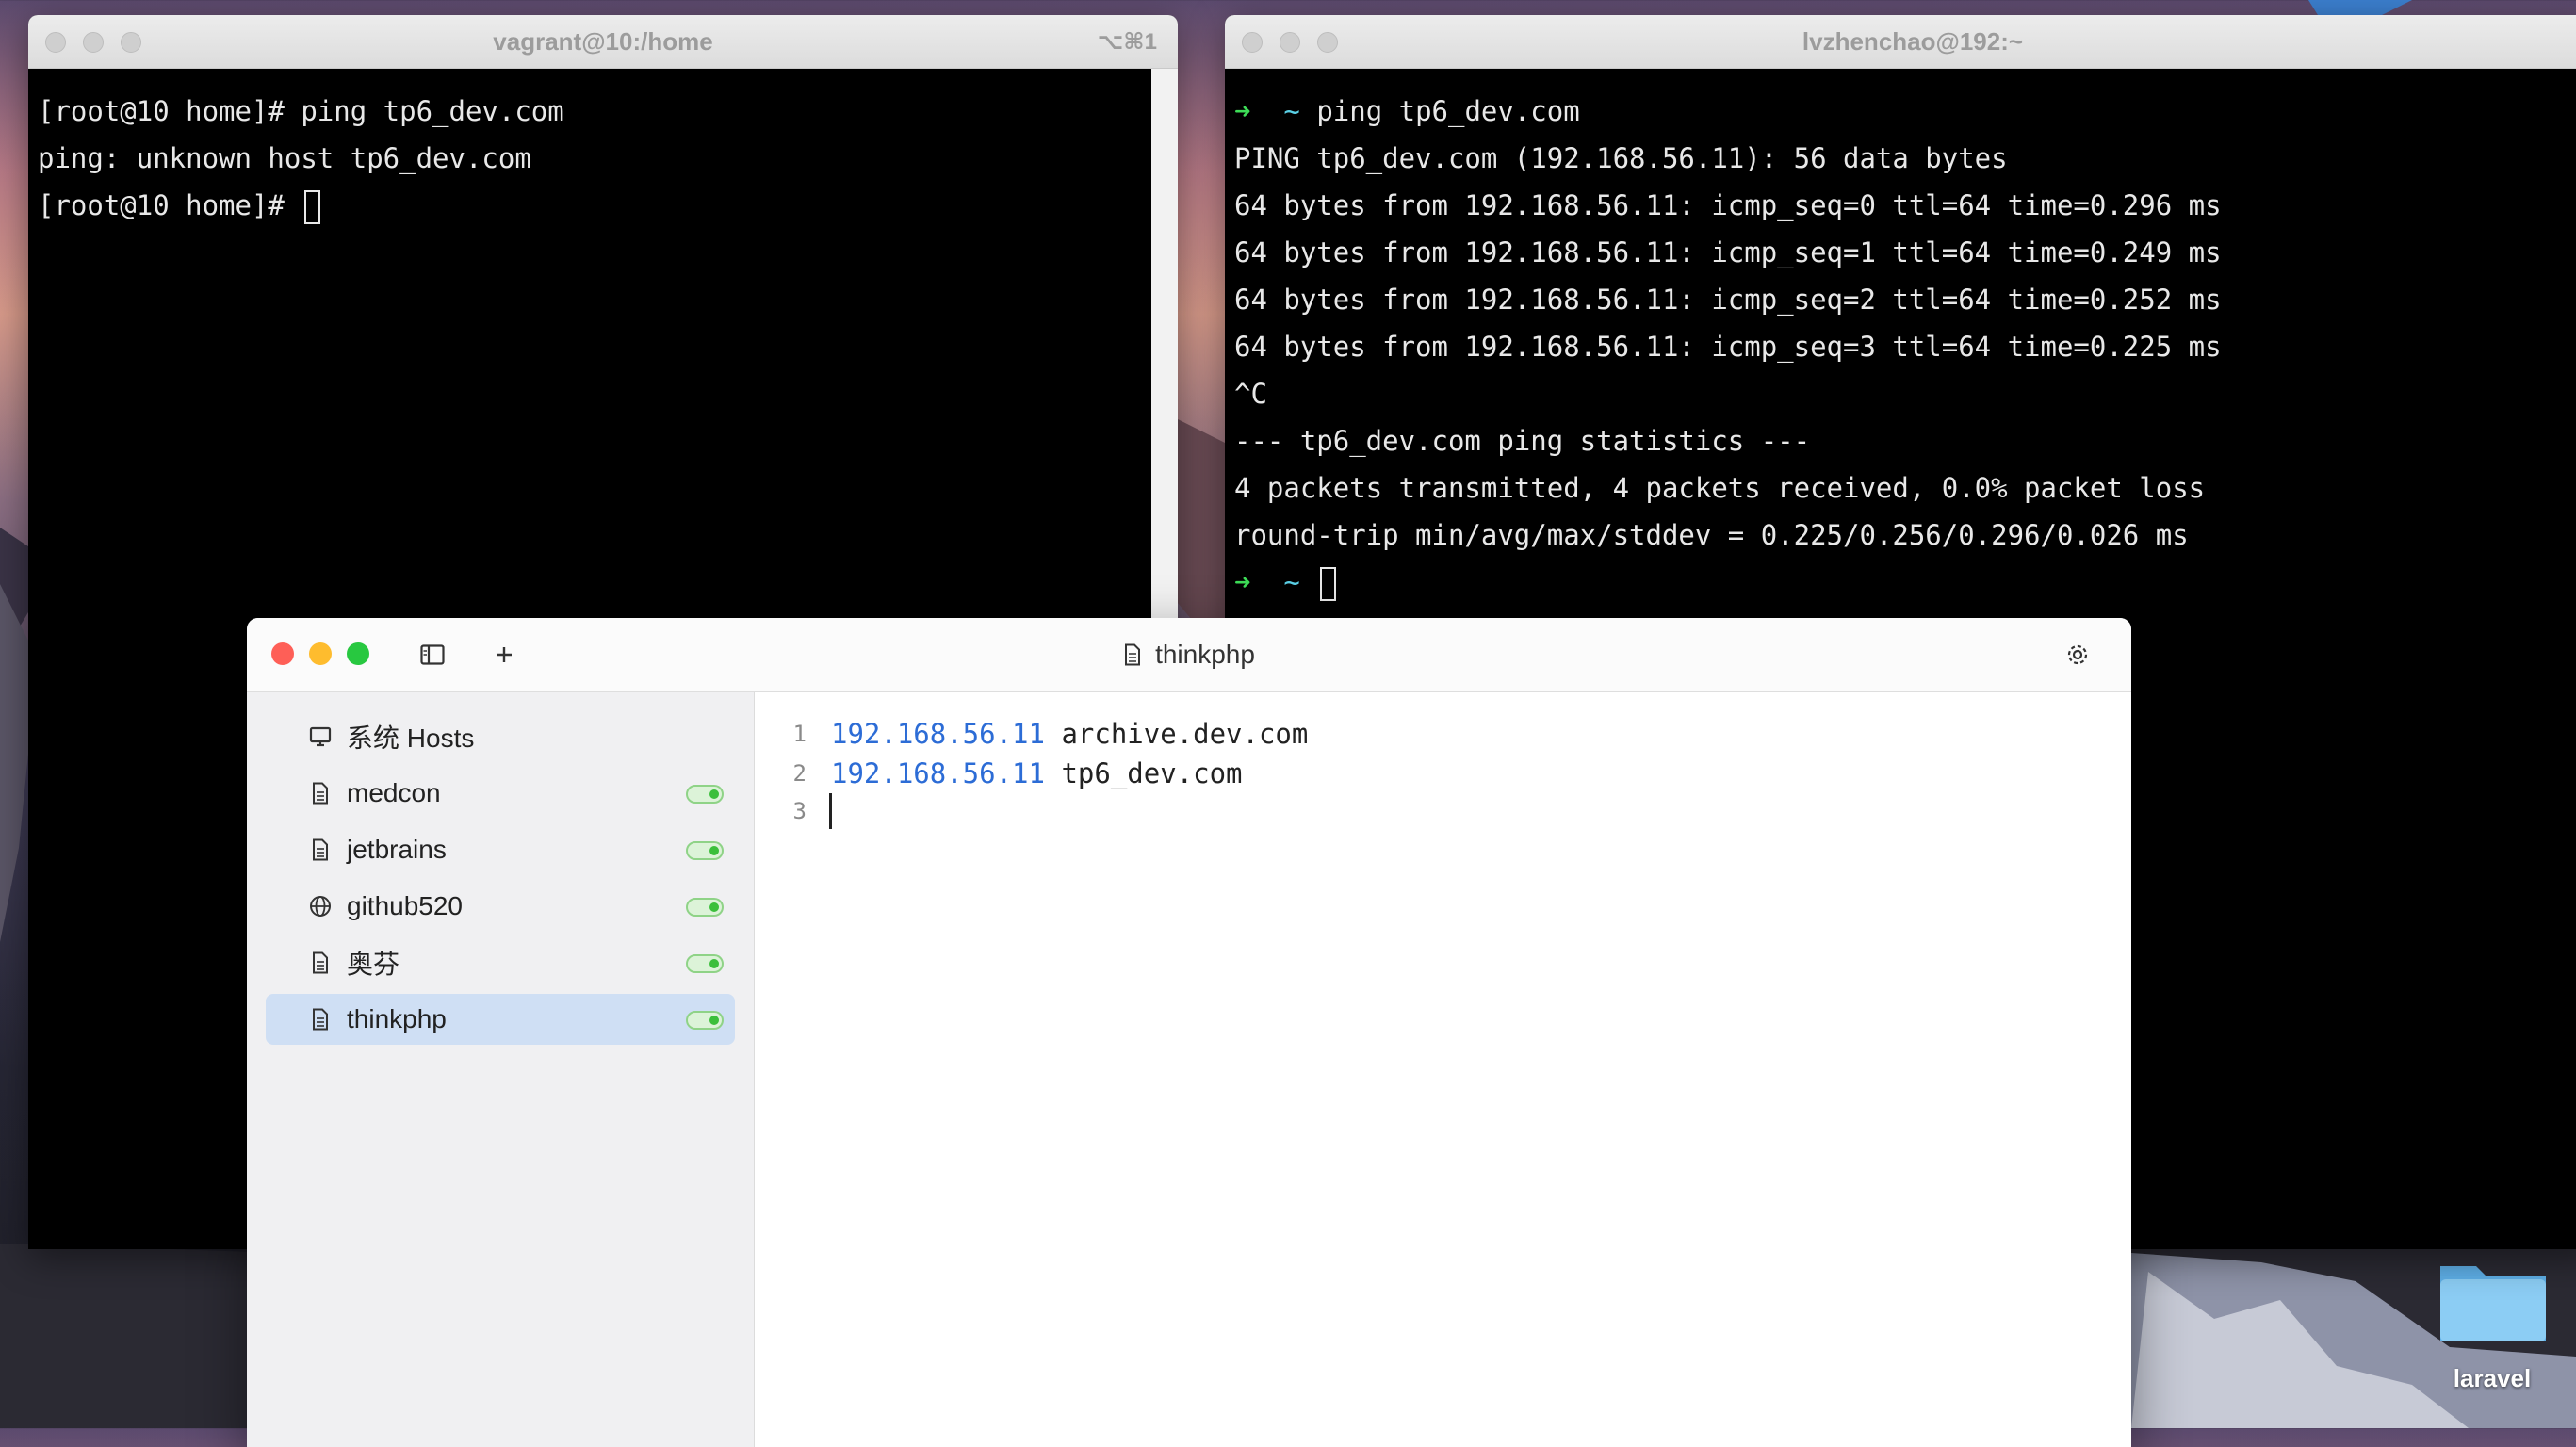 The height and width of the screenshot is (1447, 2576). Describe the element at coordinates (1439, 111) in the screenshot. I see `terminal-command: ping tp6_dev.com` at that location.